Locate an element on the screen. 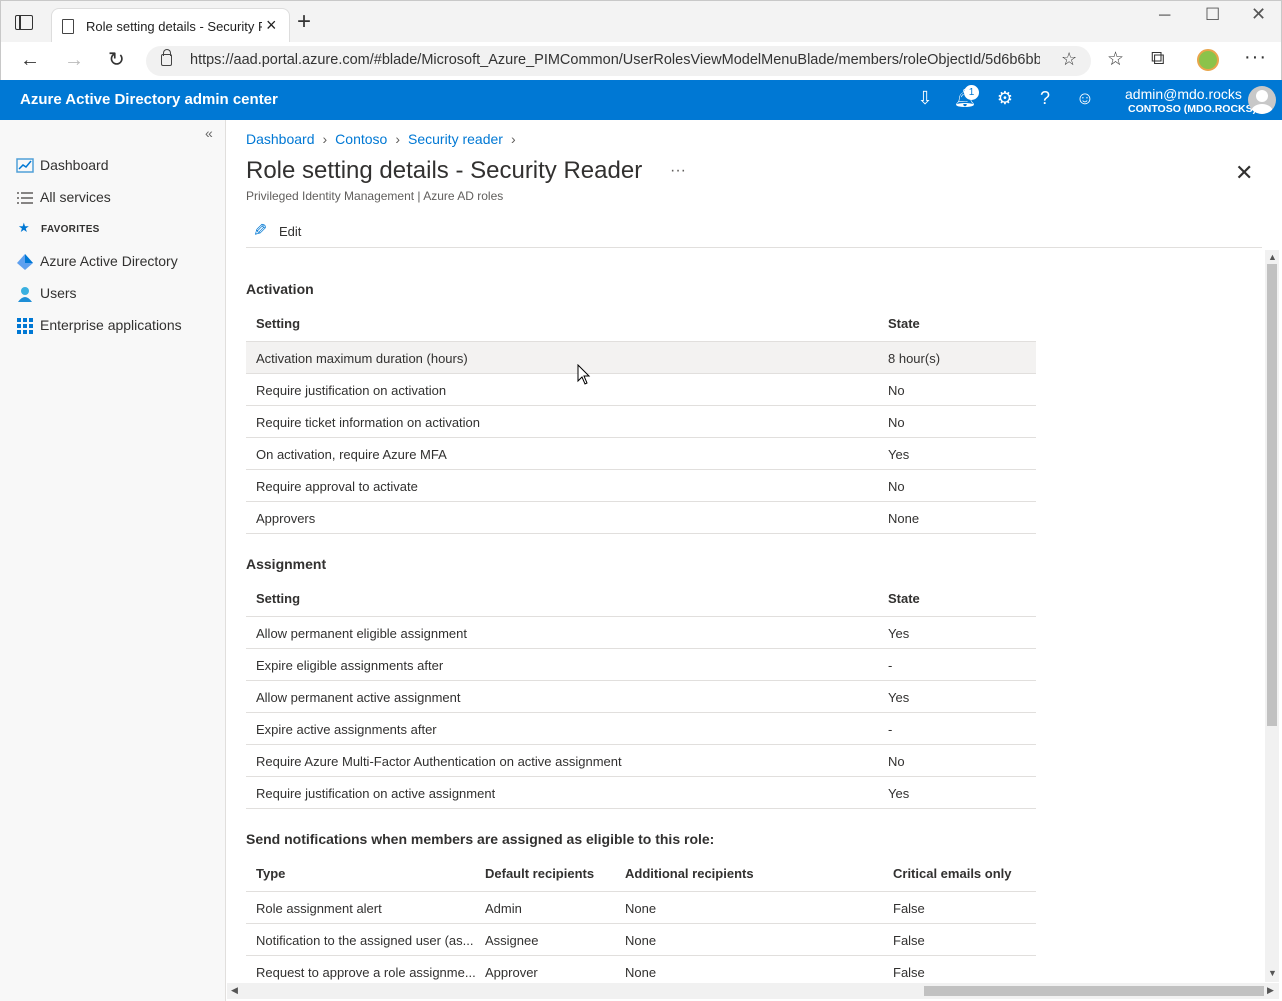 The width and height of the screenshot is (1282, 1001). setting-cell: Expire active assignments after is located at coordinates (346, 729).